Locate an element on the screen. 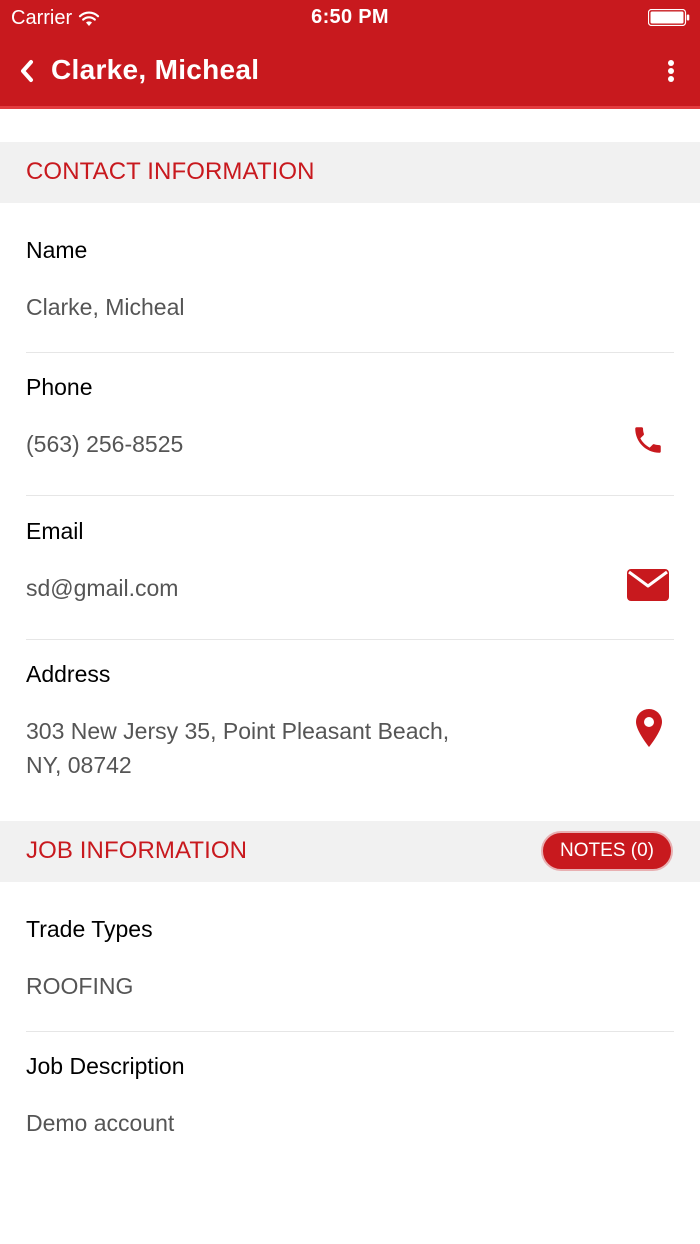  status-bar: Carrier 6:50 PM is located at coordinates (350, 18).